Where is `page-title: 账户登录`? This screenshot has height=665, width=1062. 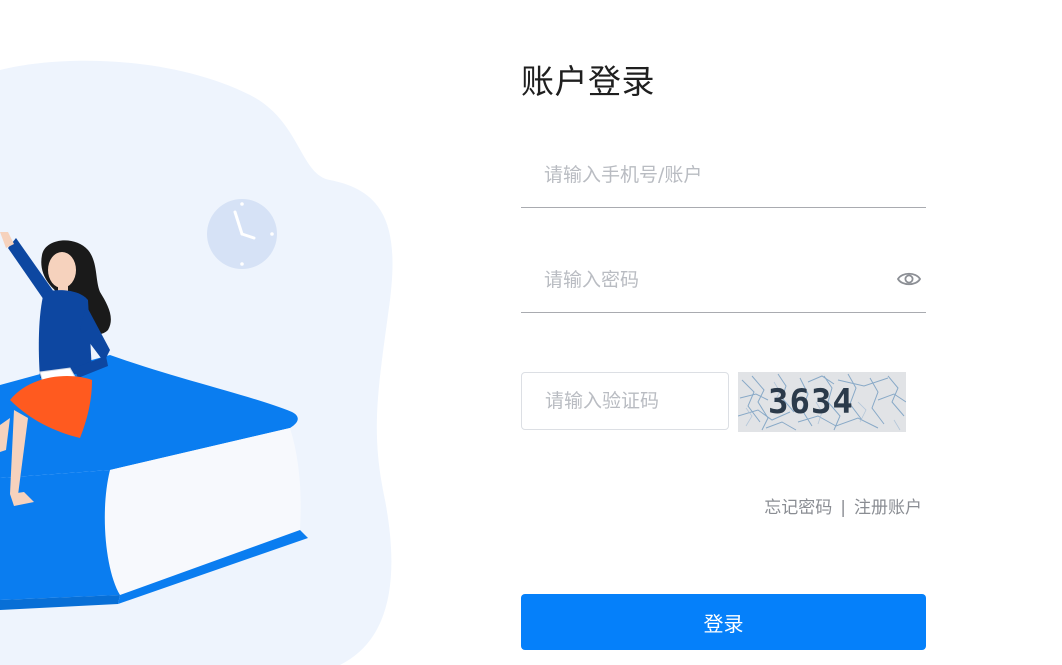 page-title: 账户登录 is located at coordinates (588, 81).